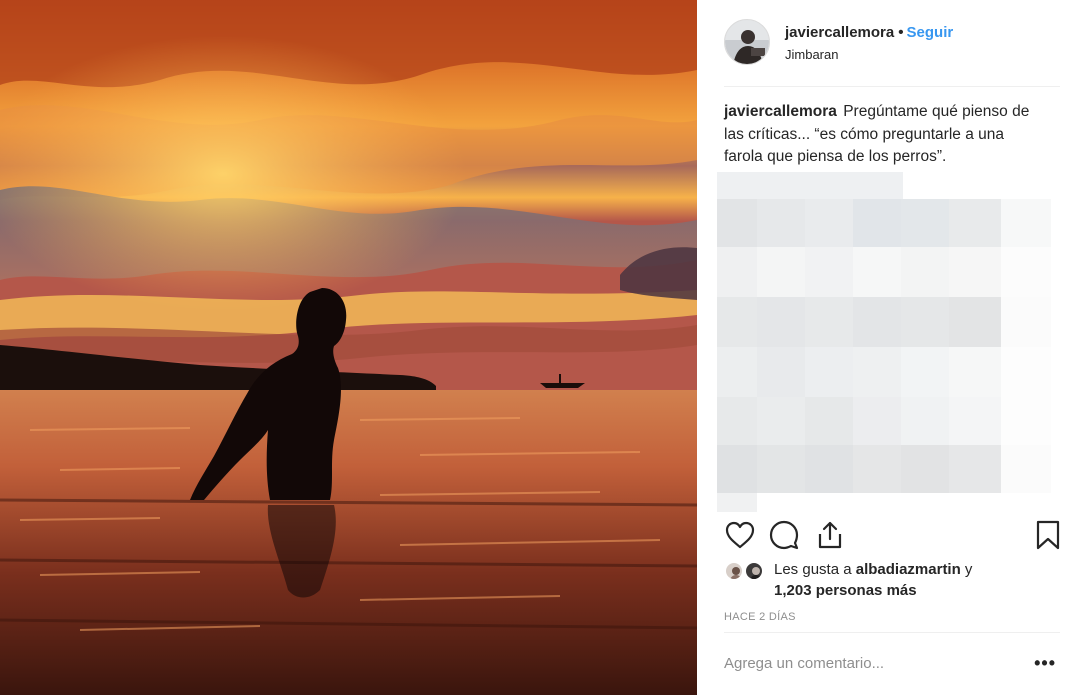  Describe the element at coordinates (839, 32) in the screenshot. I see `author-username: javiercallemora` at that location.